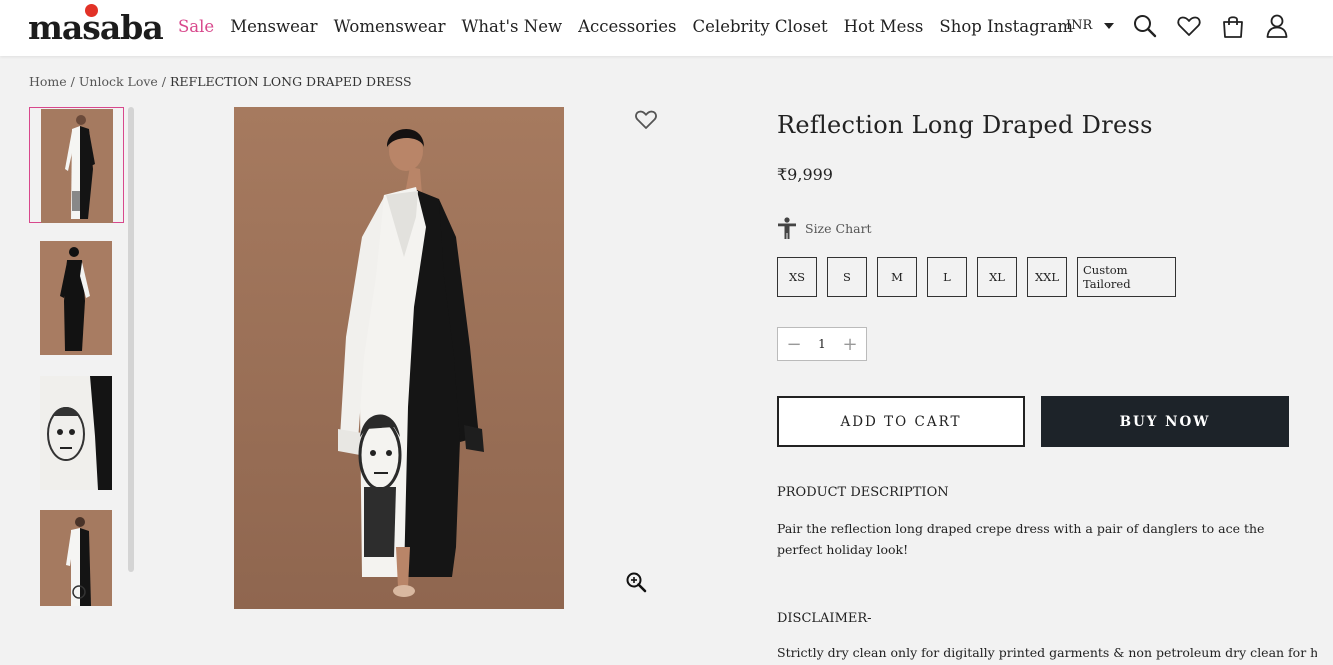 This screenshot has height=665, width=1333. I want to click on nav-shop-instagram: Shop Instagram, so click(1006, 26).